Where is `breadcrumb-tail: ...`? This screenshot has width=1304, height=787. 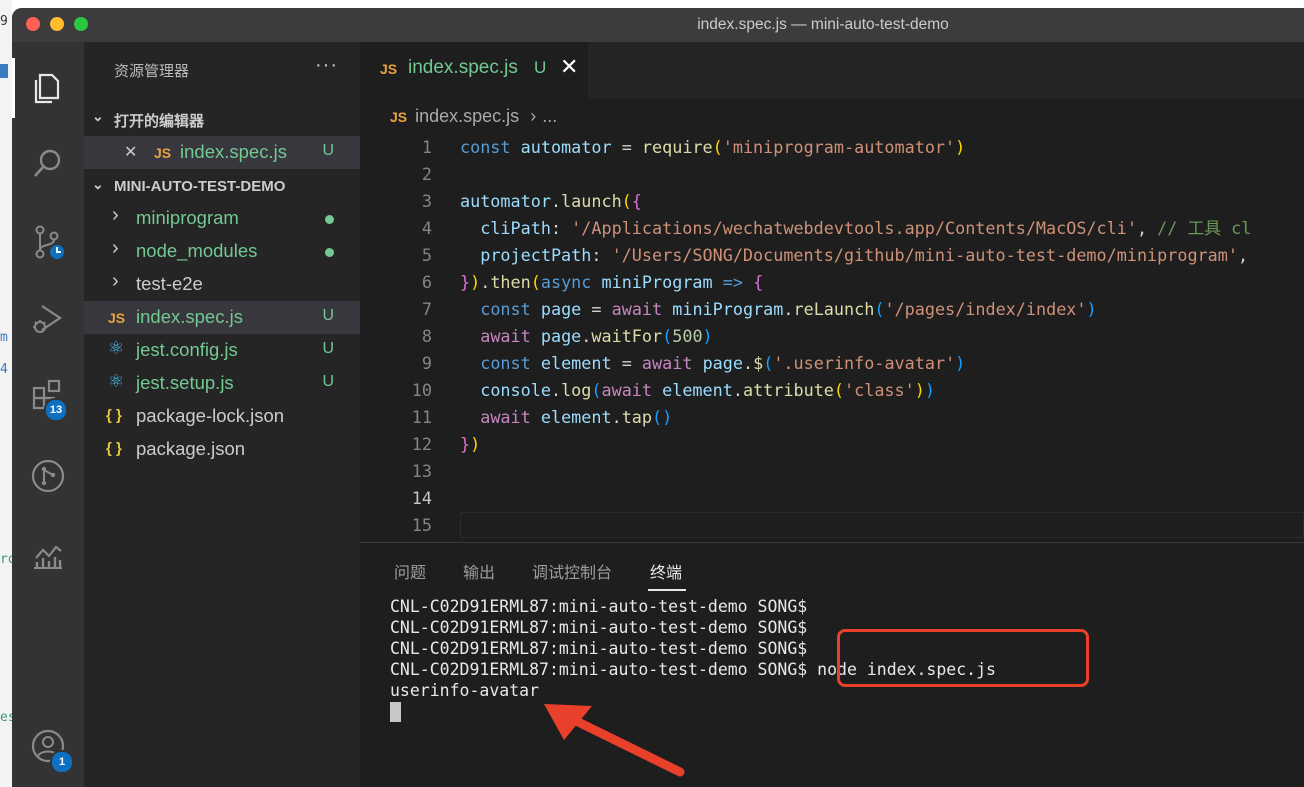
breadcrumb-tail: ... is located at coordinates (549, 116).